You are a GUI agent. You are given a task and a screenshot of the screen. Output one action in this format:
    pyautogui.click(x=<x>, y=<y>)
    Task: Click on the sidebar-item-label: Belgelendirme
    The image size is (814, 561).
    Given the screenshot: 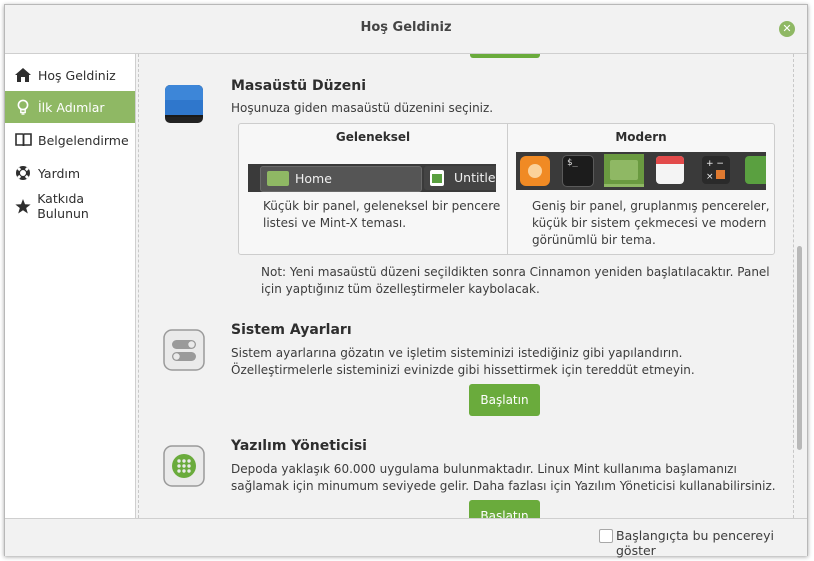 What is the action you would take?
    pyautogui.click(x=83, y=140)
    